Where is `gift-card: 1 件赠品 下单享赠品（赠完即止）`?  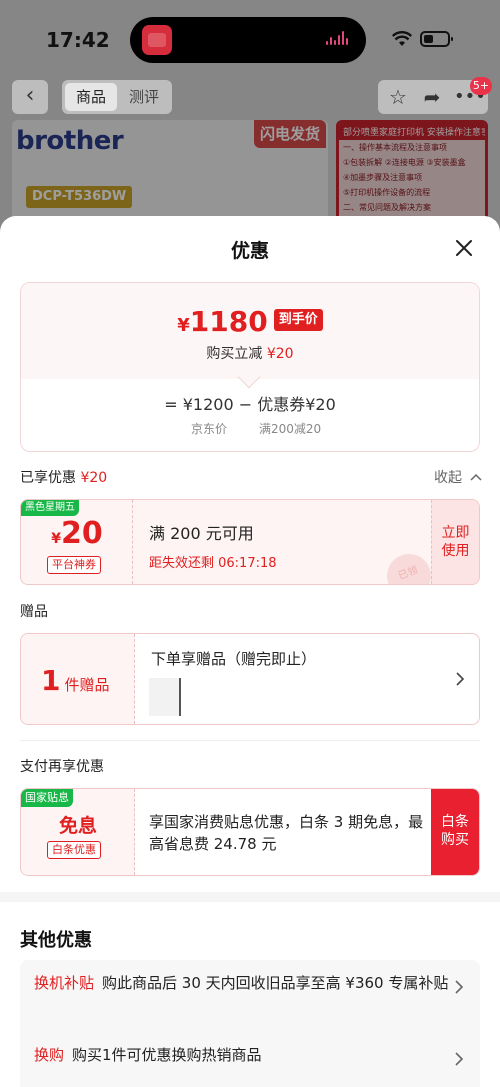 gift-card: 1 件赠品 下单享赠品（赠完即止） is located at coordinates (250, 679).